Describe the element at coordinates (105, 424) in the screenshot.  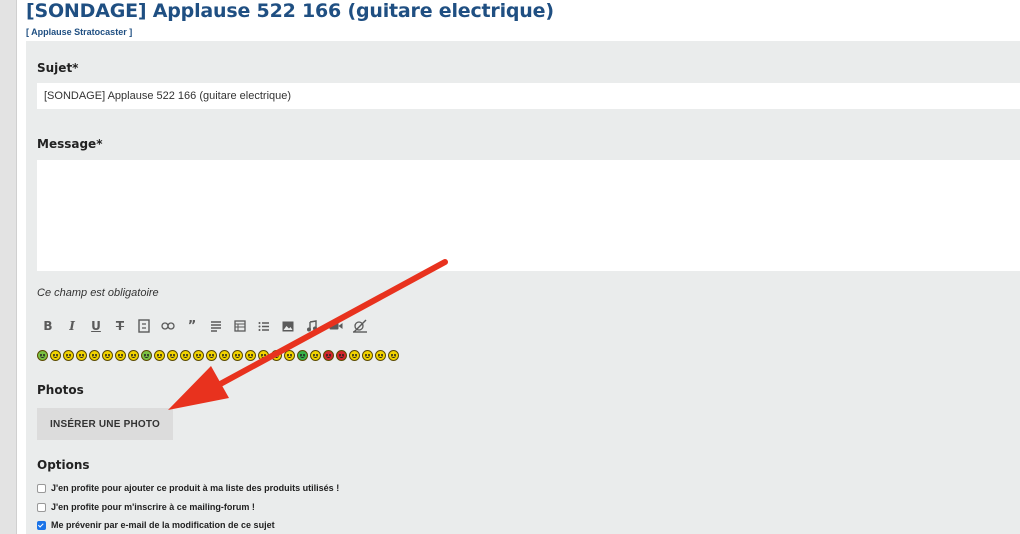
I see `insert-photo-button: INSÉRER UNE PHOTO` at that location.